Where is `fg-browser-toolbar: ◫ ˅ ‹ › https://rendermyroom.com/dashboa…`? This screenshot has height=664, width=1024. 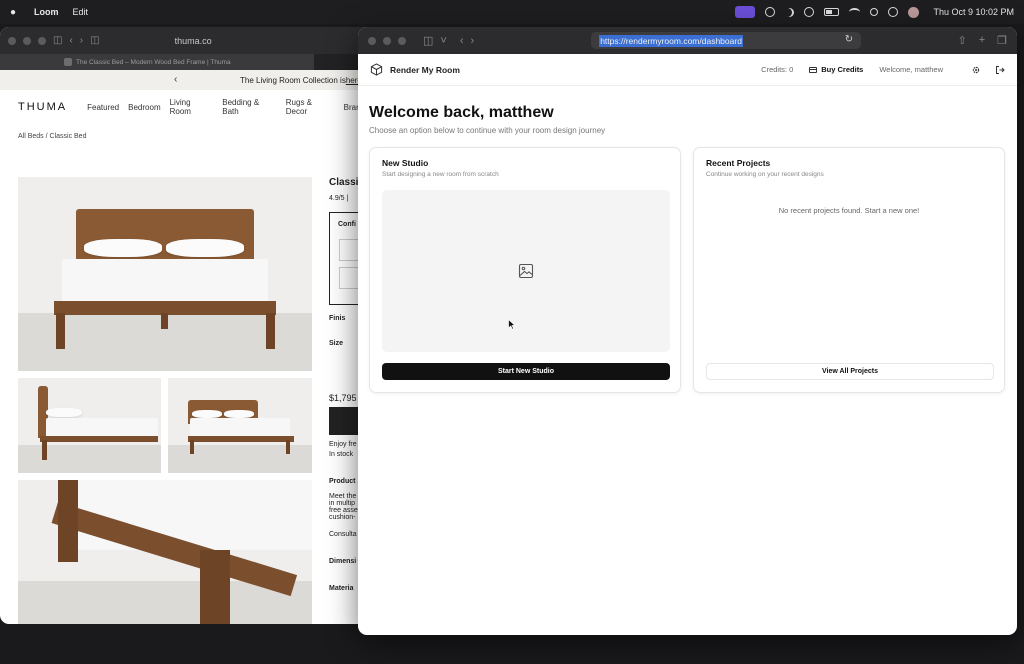 fg-browser-toolbar: ◫ ˅ ‹ › https://rendermyroom.com/dashboa… is located at coordinates (687, 40).